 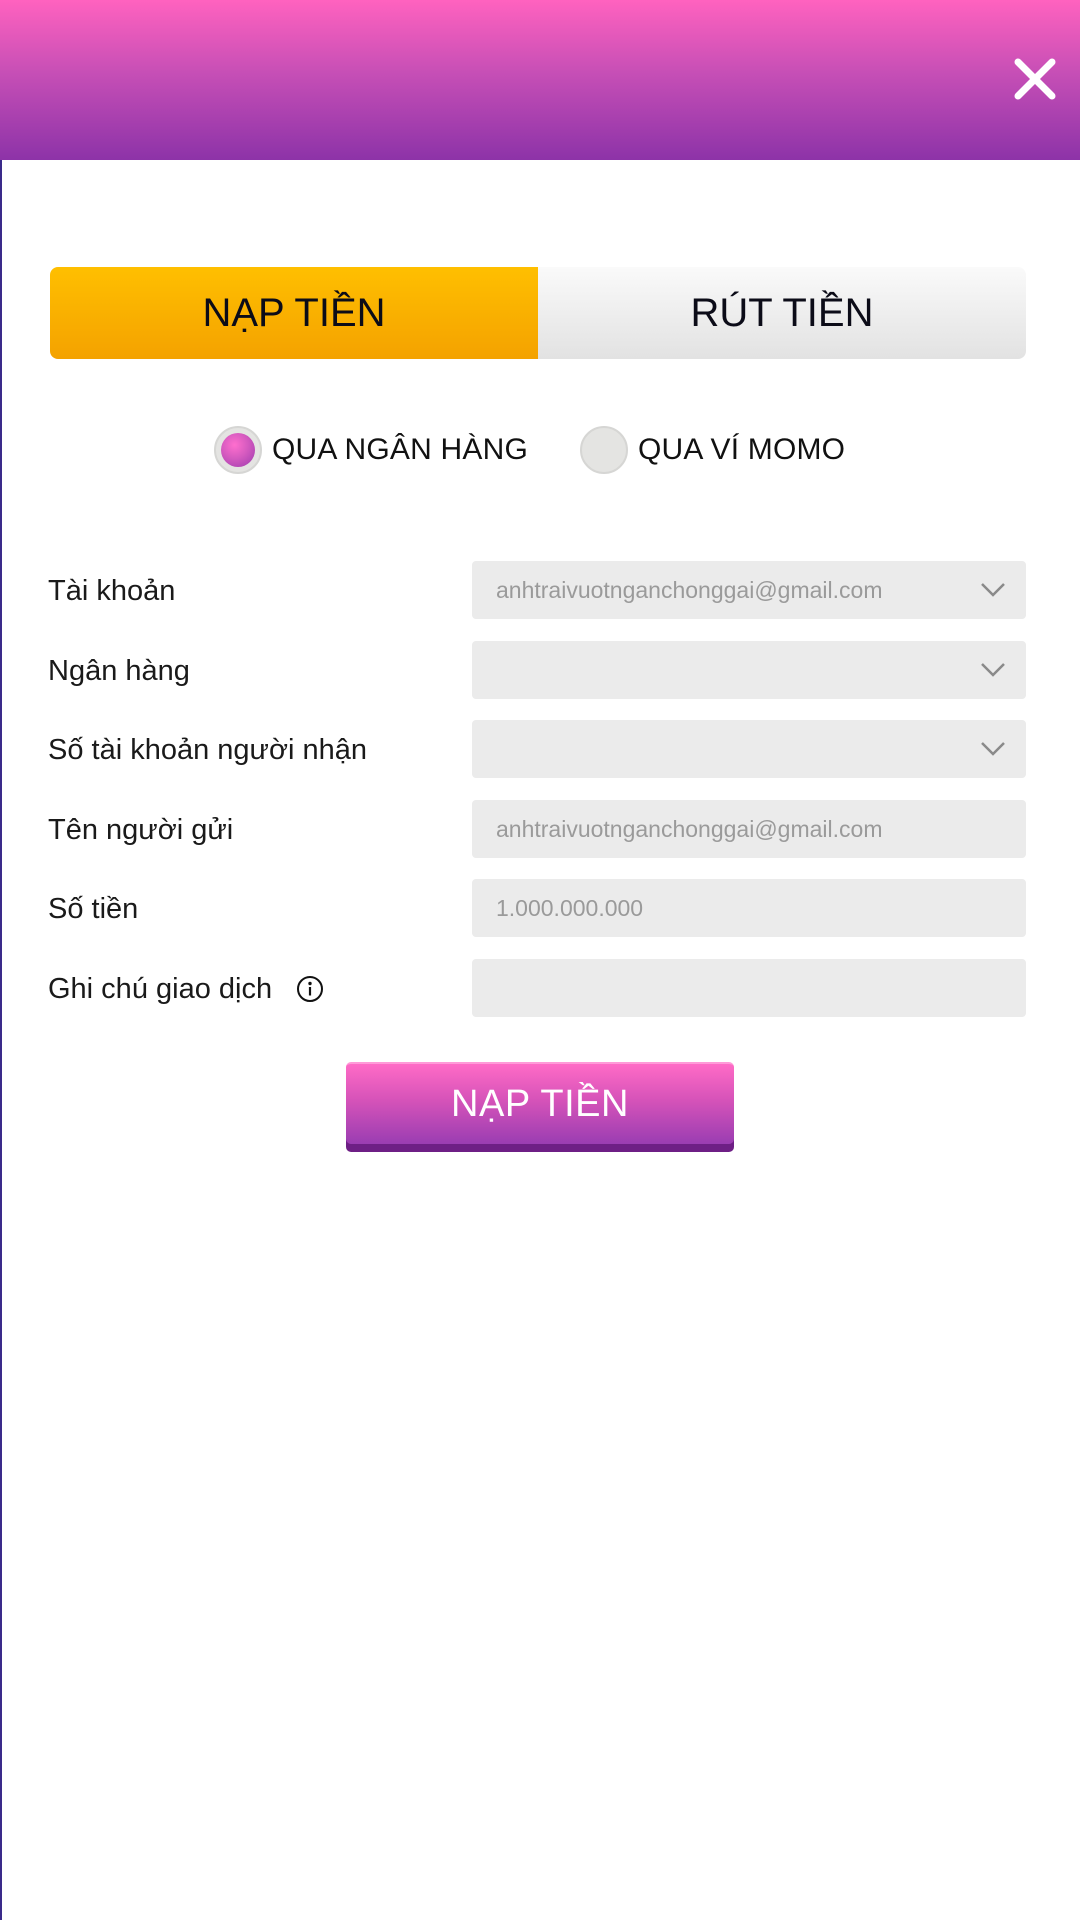 I want to click on tab-bar: NẠP TIỀN RÚT TIỀN, so click(x=538, y=313).